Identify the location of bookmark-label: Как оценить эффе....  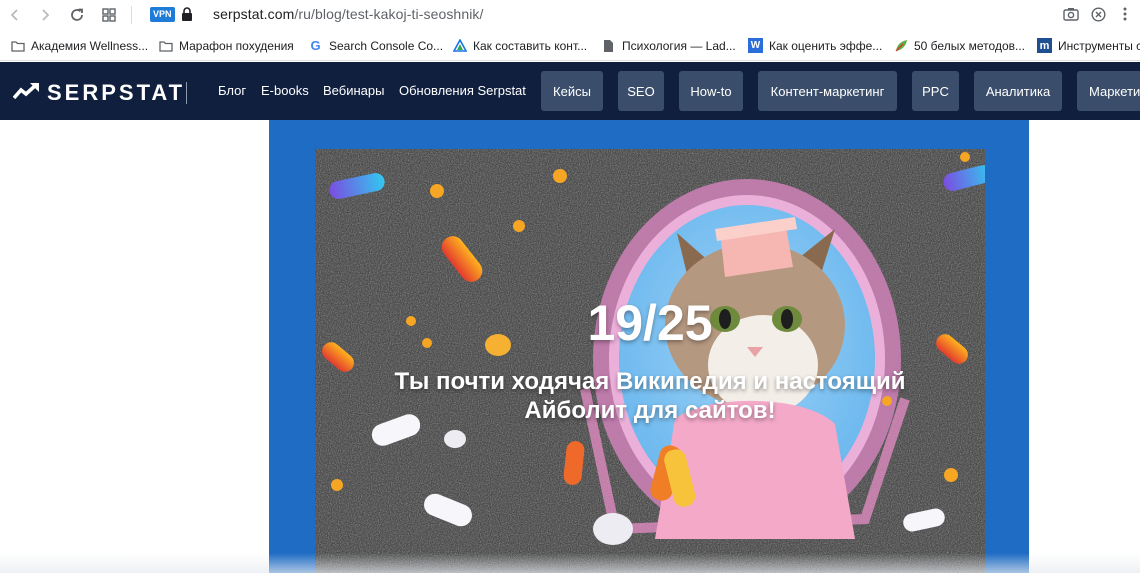
(826, 45).